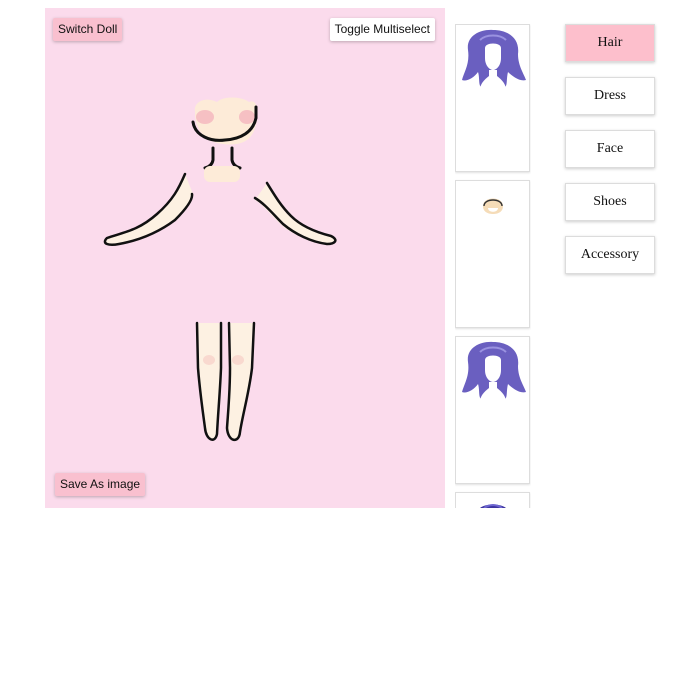  What do you see at coordinates (493, 506) in the screenshot?
I see `hair-purple-icon` at bounding box center [493, 506].